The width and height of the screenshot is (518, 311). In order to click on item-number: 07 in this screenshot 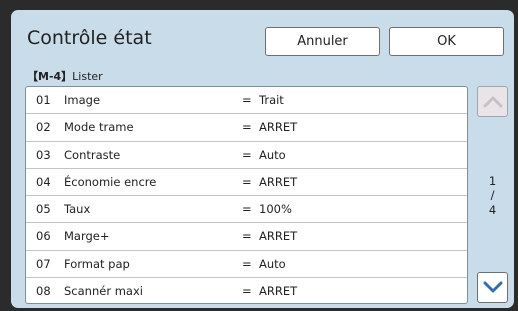, I will do `click(43, 263)`.